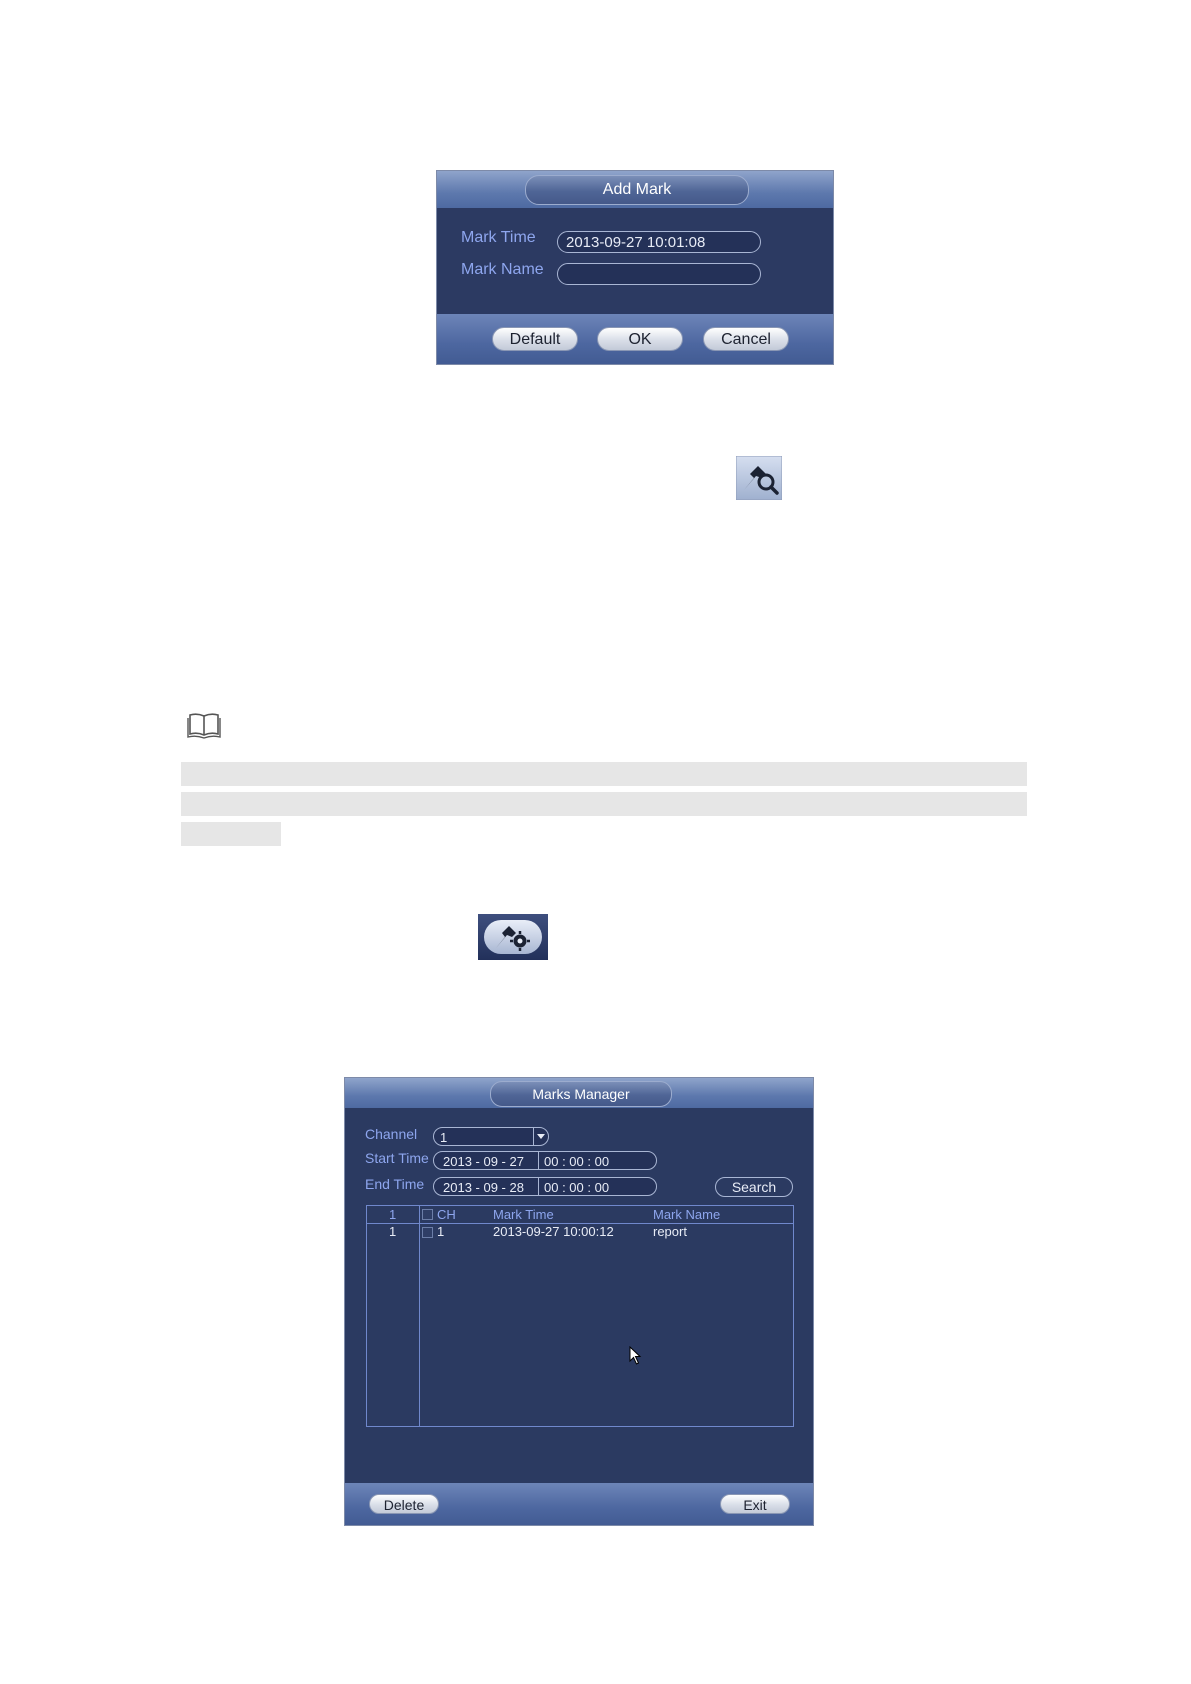  Describe the element at coordinates (636, 1355) in the screenshot. I see `mouse-cursor-icon` at that location.